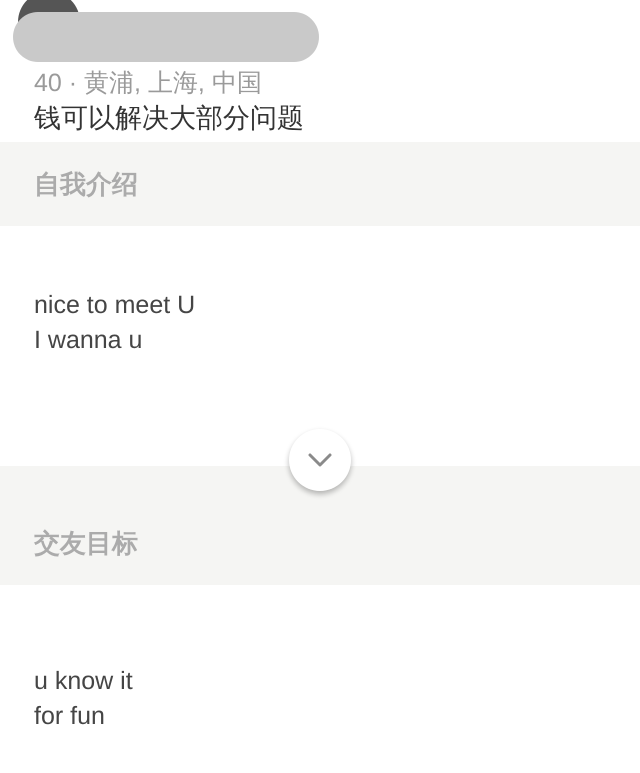 The height and width of the screenshot is (773, 640). Describe the element at coordinates (115, 305) in the screenshot. I see `section-text-line: nice to meet U` at that location.